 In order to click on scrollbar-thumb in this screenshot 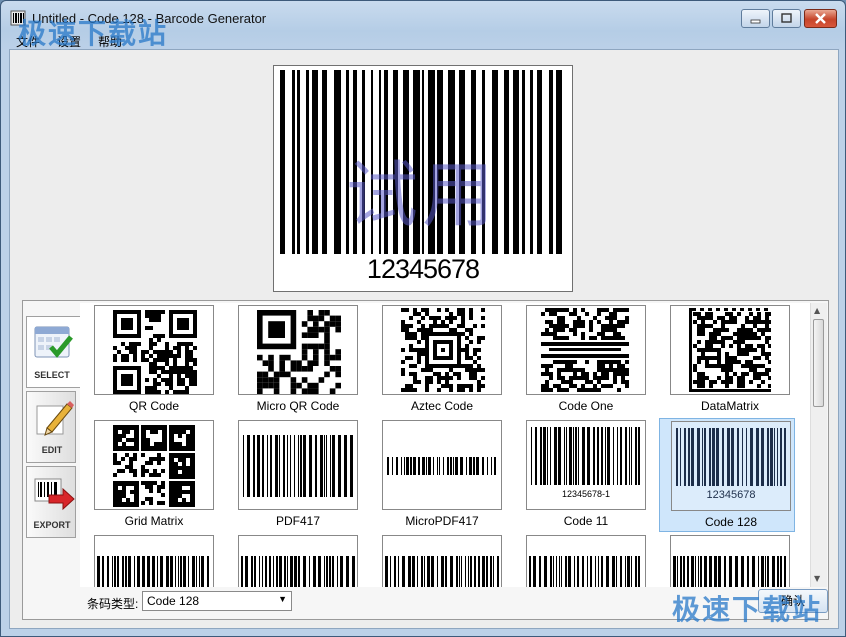, I will do `click(818, 363)`.